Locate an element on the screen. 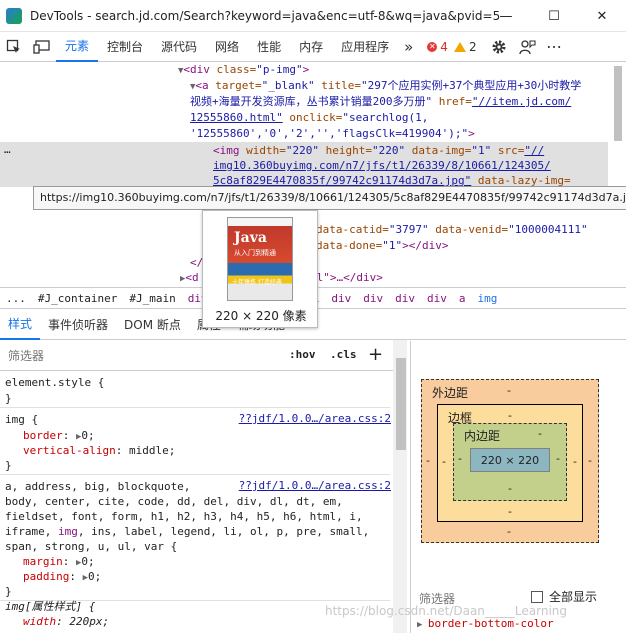  breadcrumb-a: a is located at coordinates (462, 298).